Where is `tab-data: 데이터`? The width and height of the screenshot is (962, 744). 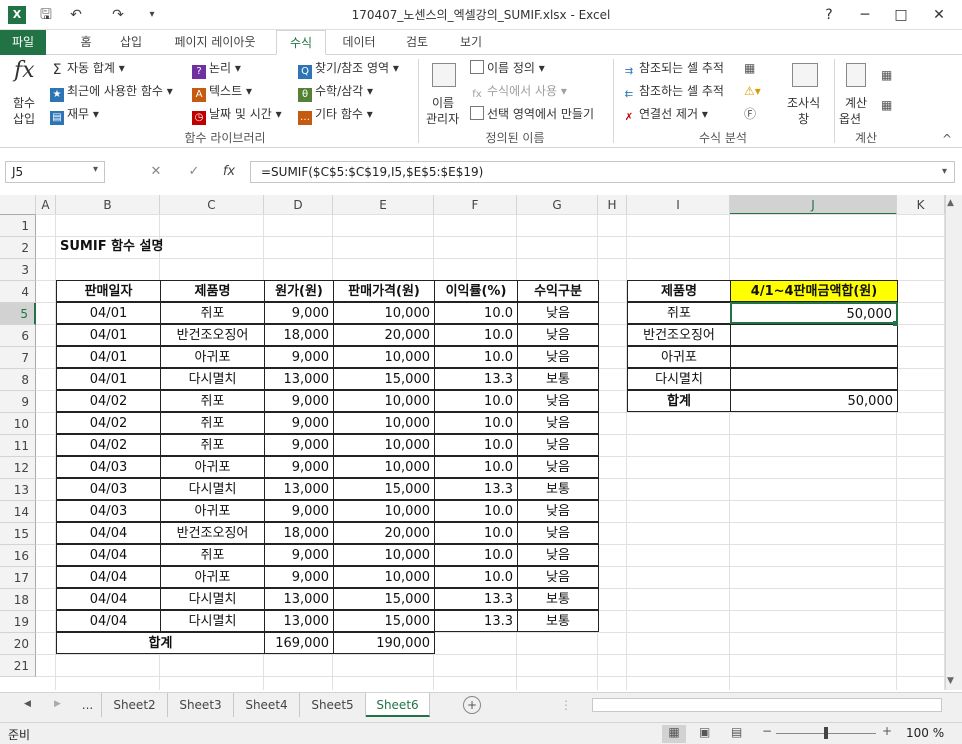
tab-data: 데이터 is located at coordinates (359, 42).